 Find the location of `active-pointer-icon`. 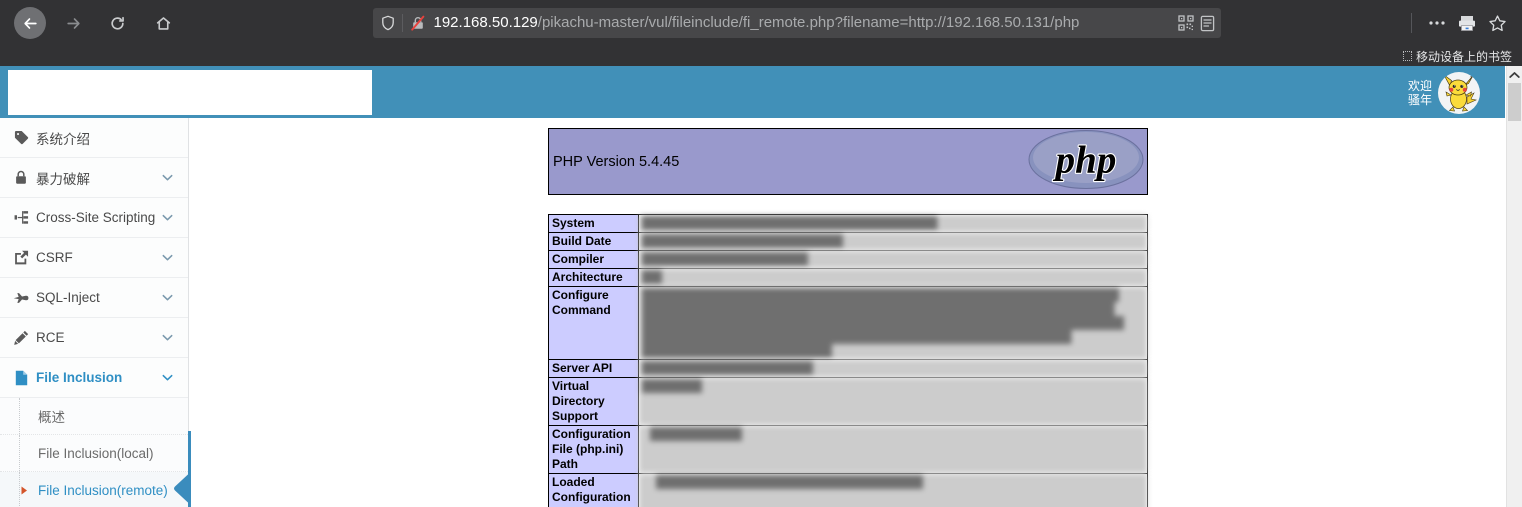

active-pointer-icon is located at coordinates (181, 490).